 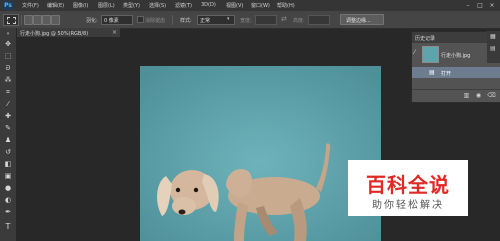 I want to click on antialias-checkbox, so click(x=140, y=19).